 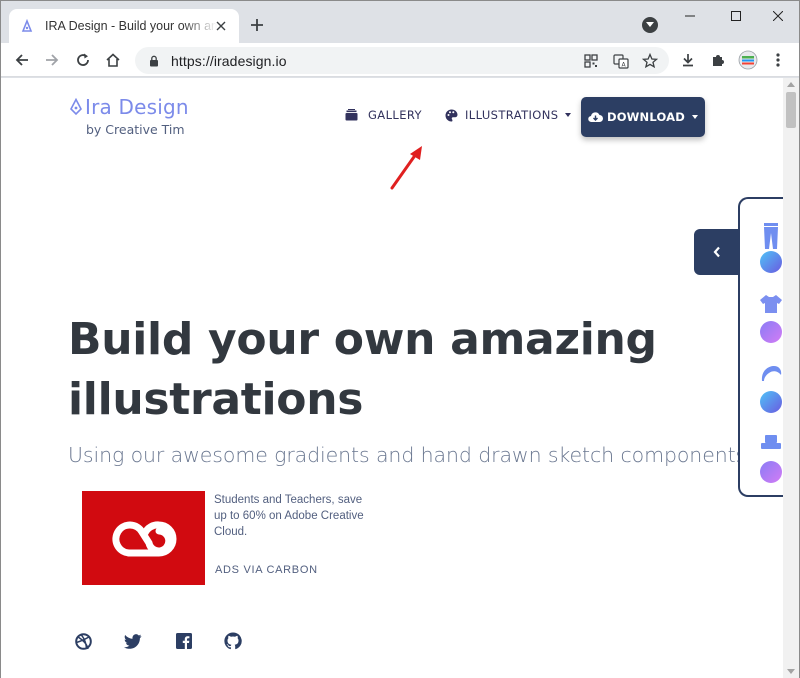 I want to click on nav-gallery-link: GALLERY, so click(x=383, y=115).